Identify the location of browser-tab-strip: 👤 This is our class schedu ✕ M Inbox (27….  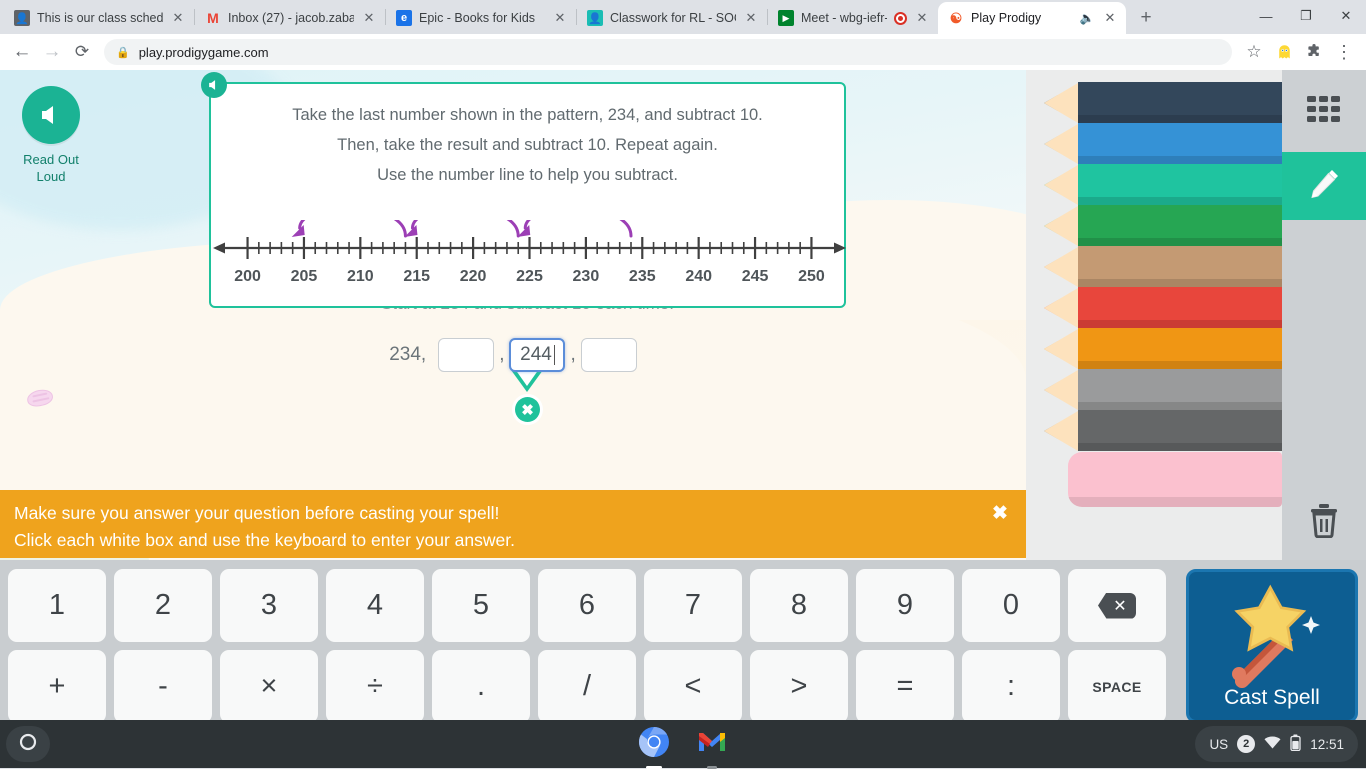
(683, 17).